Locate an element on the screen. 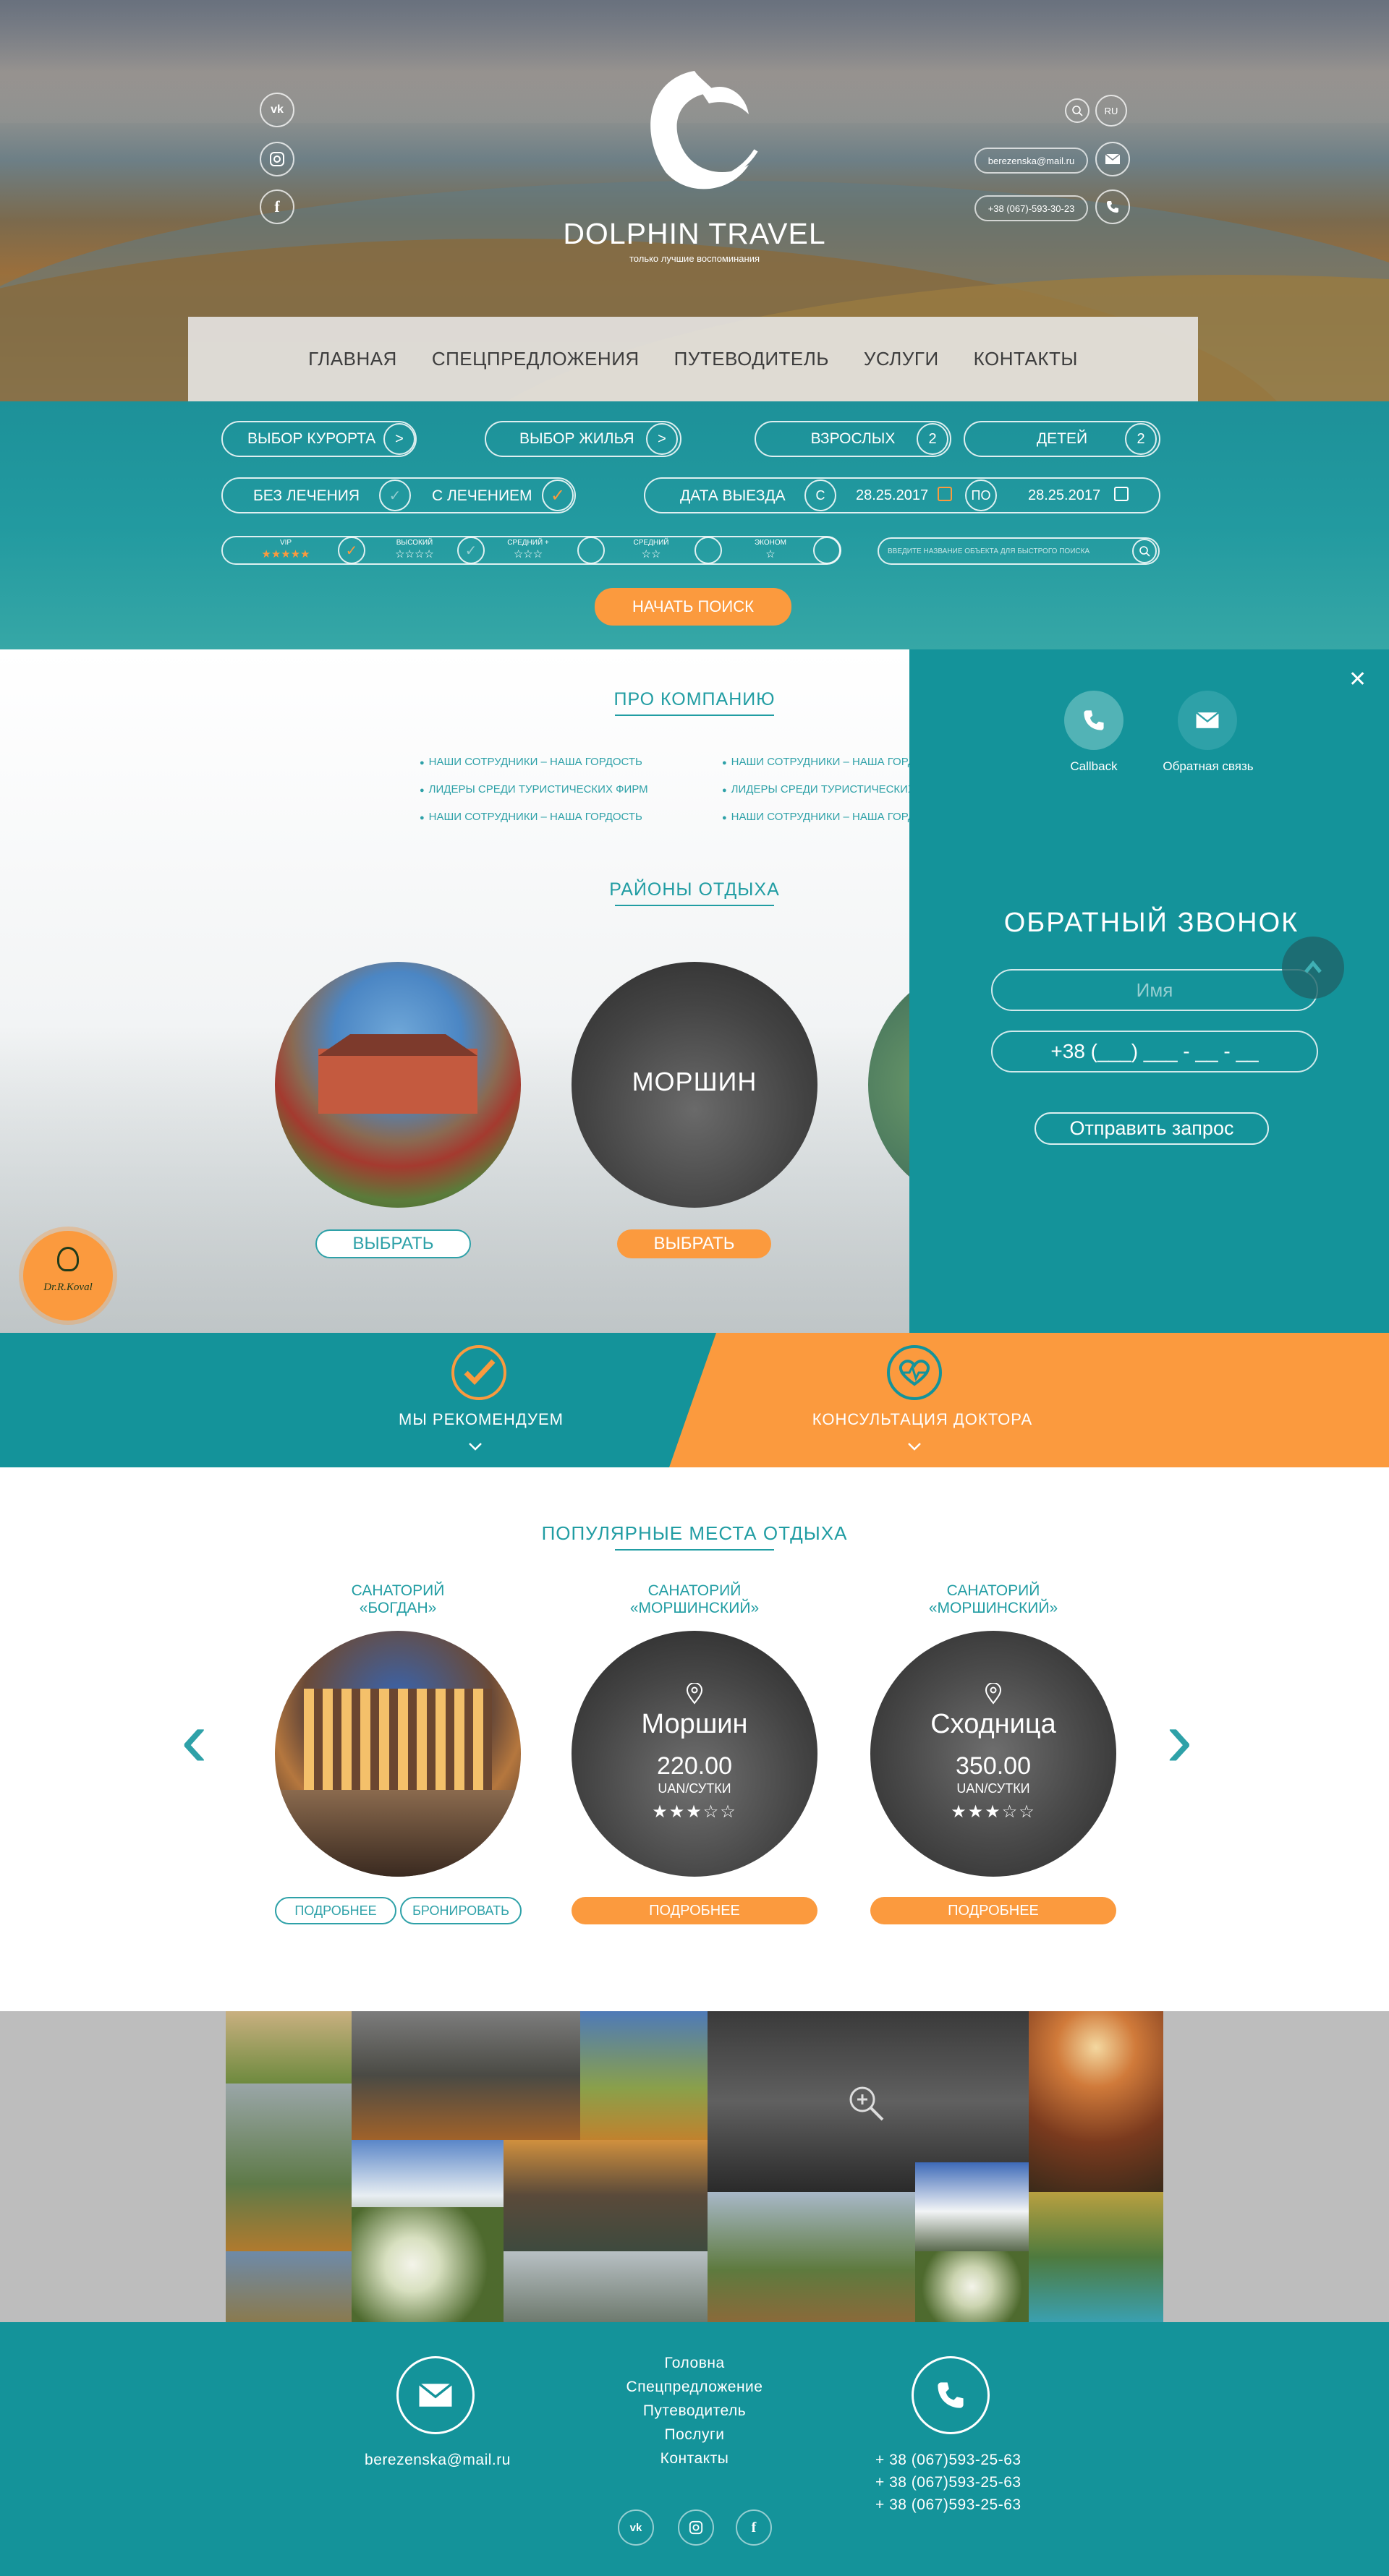  no-treatment-label: БЕЗ ЛЕЧЕНИЯ is located at coordinates (306, 496).